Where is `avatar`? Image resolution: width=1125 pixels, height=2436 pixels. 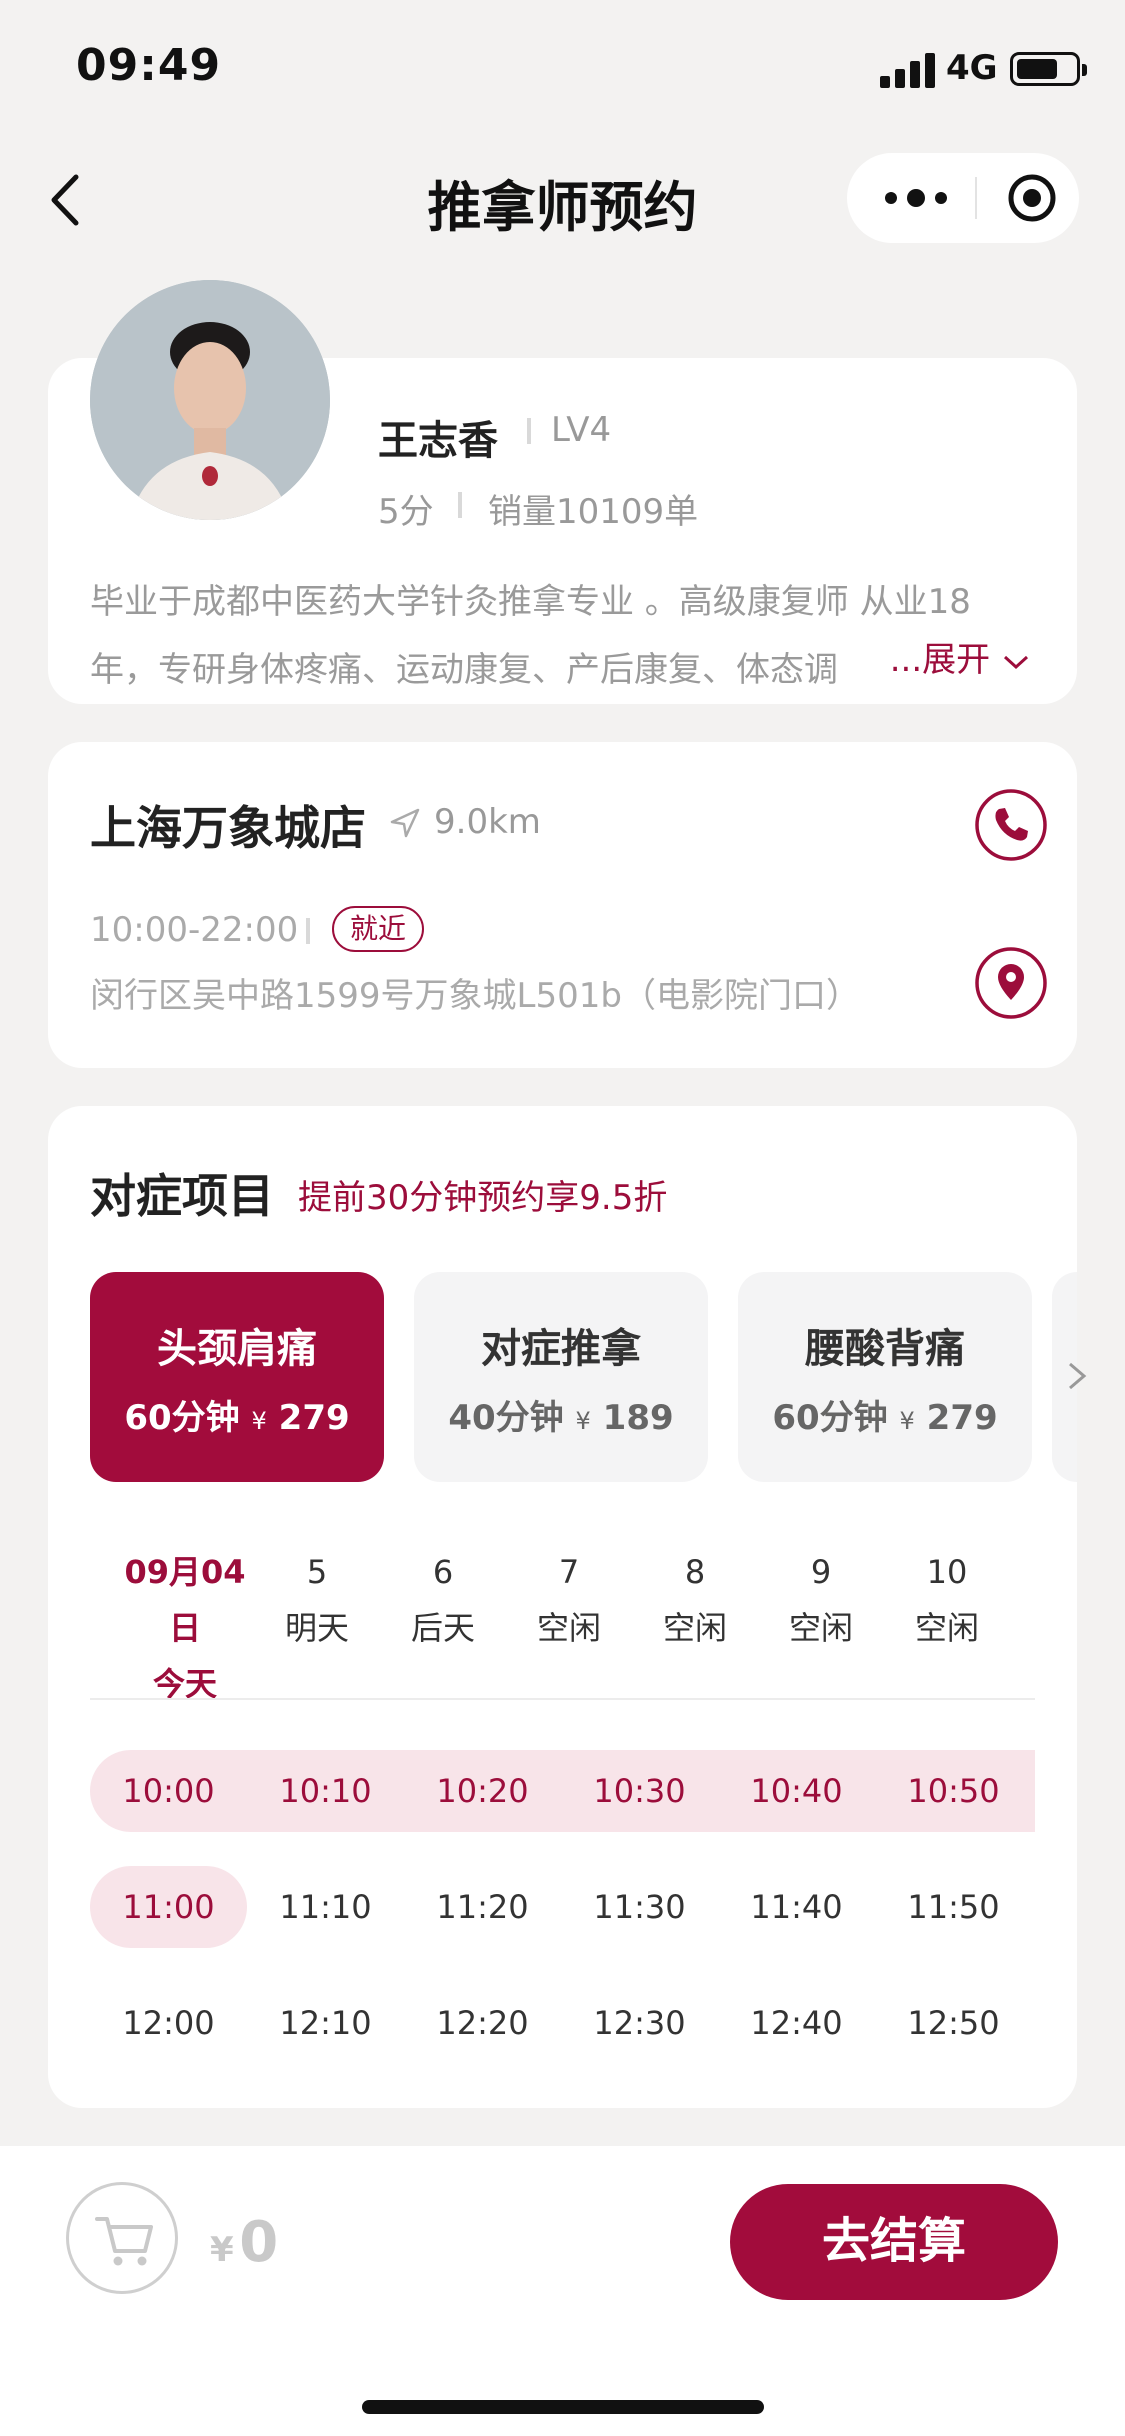 avatar is located at coordinates (210, 400).